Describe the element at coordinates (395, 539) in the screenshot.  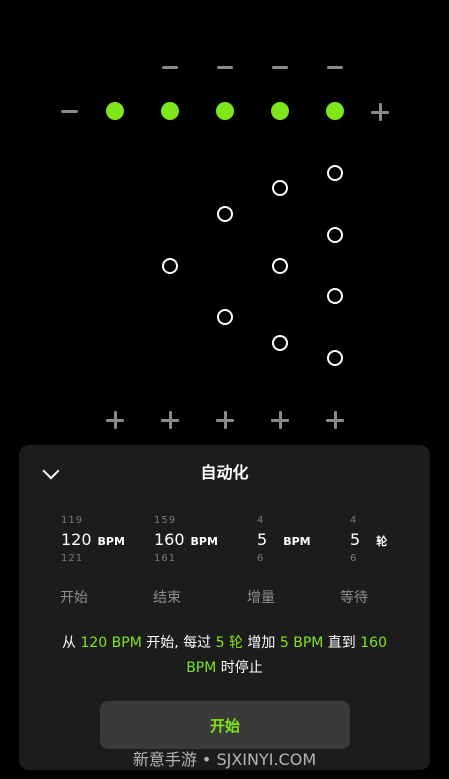
I see `wait-rounds-picker: 4 5轮 6` at that location.